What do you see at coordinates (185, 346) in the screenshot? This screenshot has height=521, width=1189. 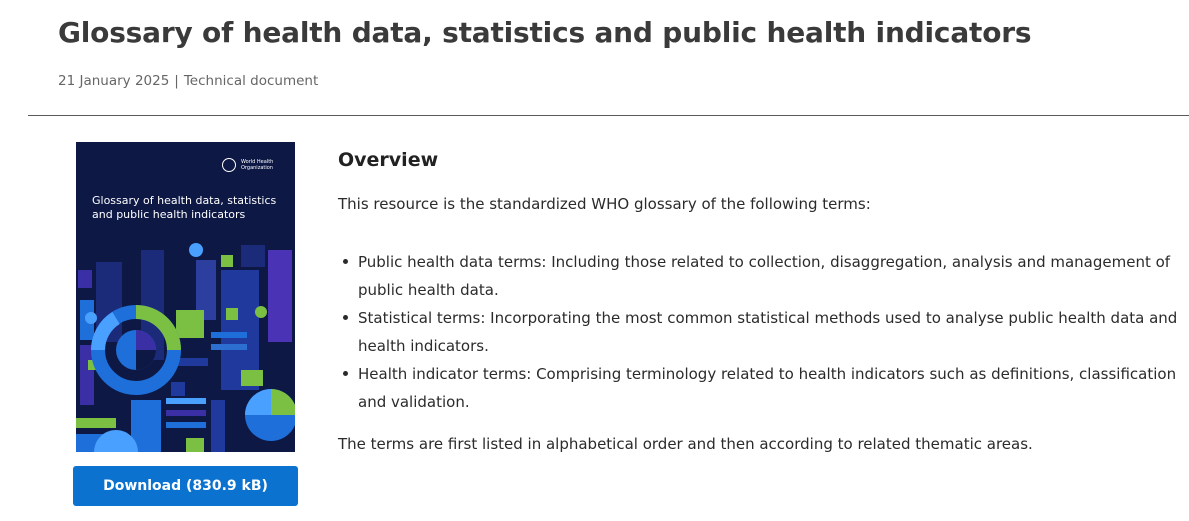 I see `cover-graphic` at bounding box center [185, 346].